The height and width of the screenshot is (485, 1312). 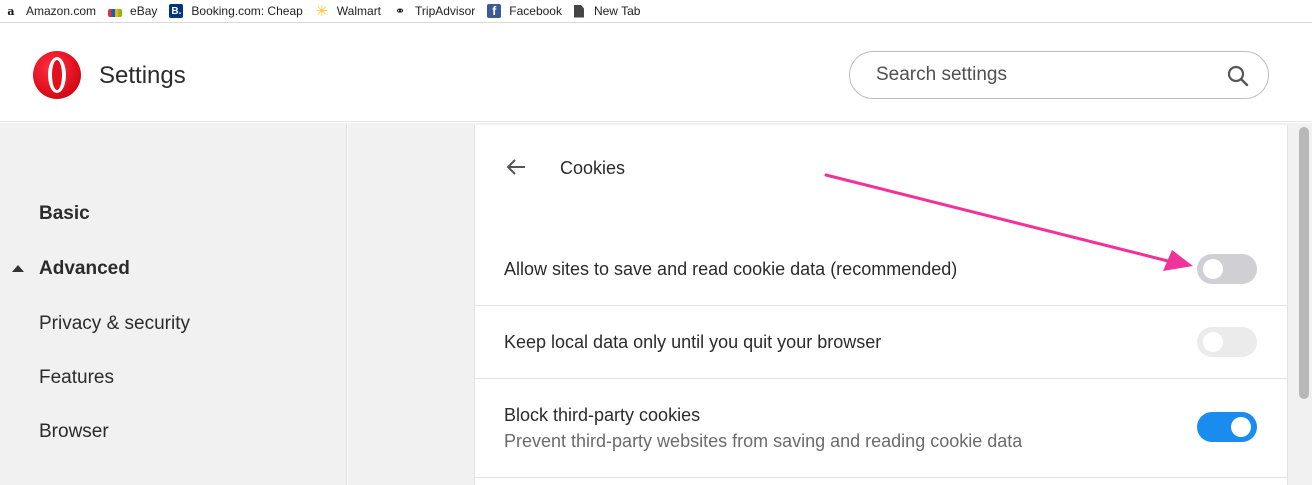 What do you see at coordinates (84, 269) in the screenshot?
I see `sidebar-item-advanced: Advanced` at bounding box center [84, 269].